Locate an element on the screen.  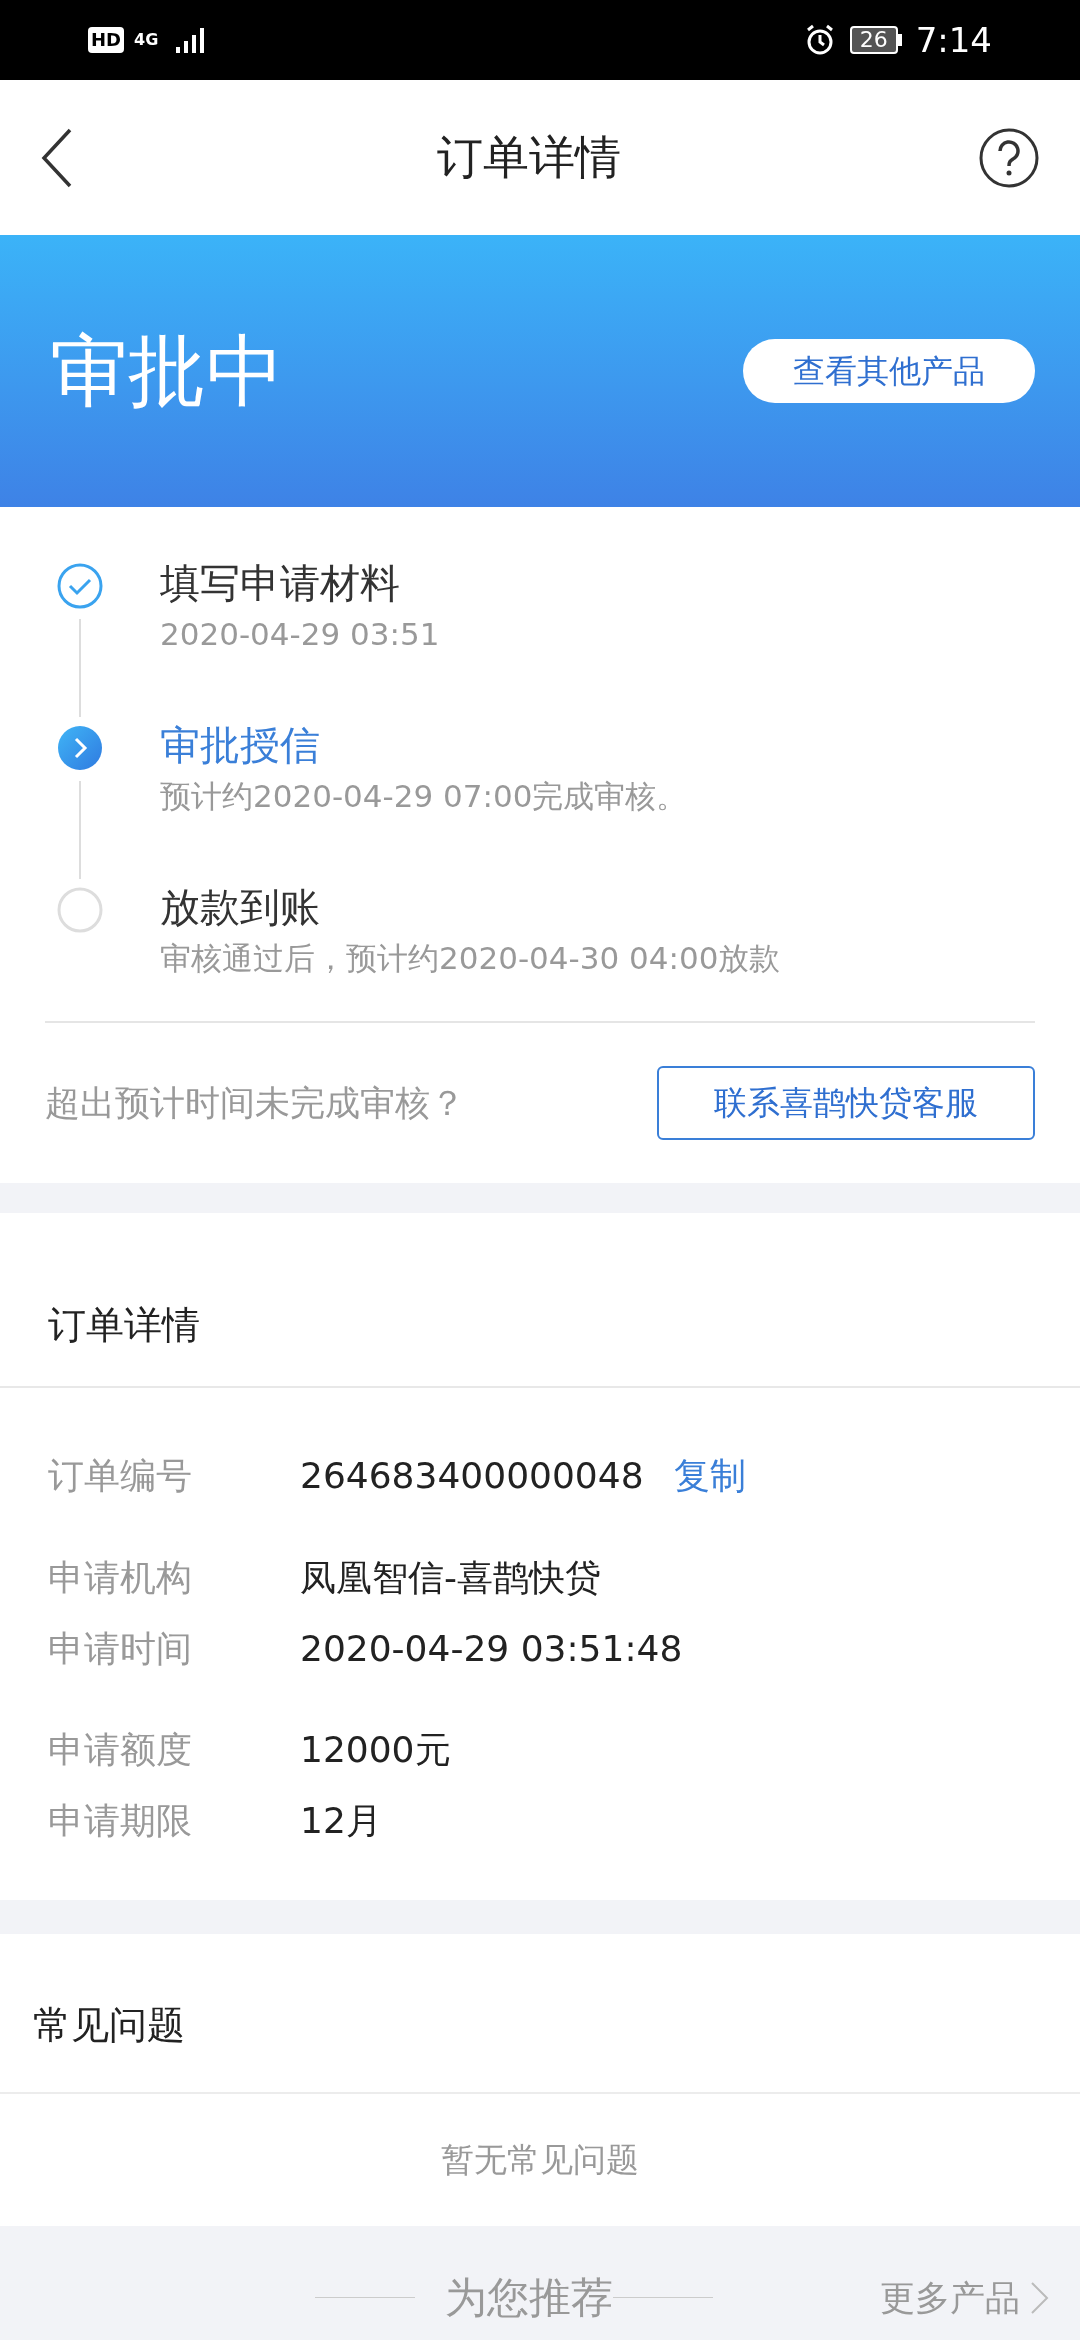
field-label: 订单编号 is located at coordinates (120, 1476).